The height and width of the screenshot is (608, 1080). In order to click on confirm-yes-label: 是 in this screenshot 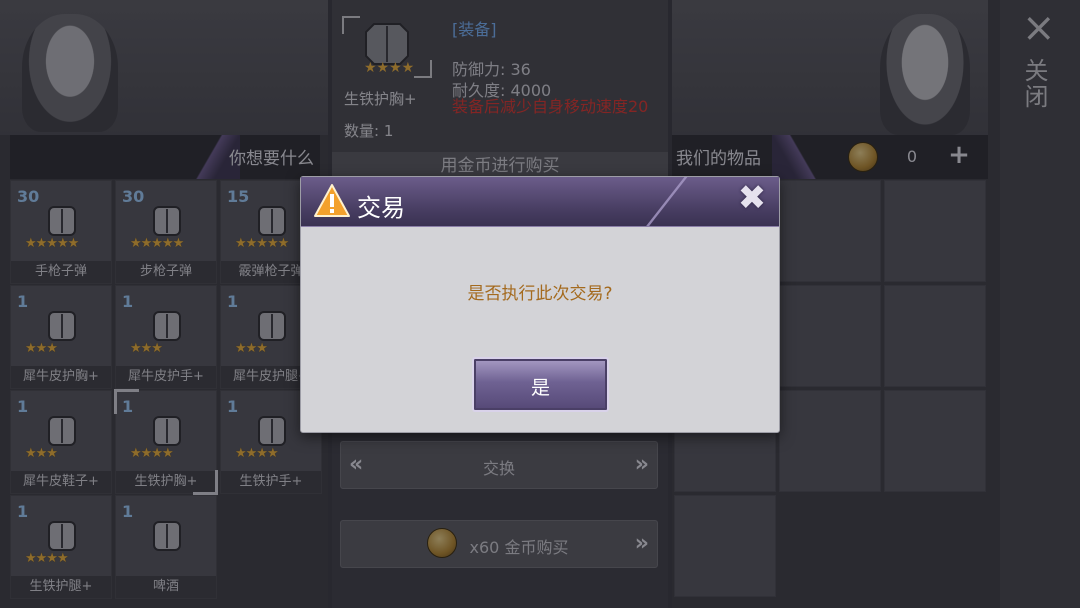, I will do `click(540, 388)`.